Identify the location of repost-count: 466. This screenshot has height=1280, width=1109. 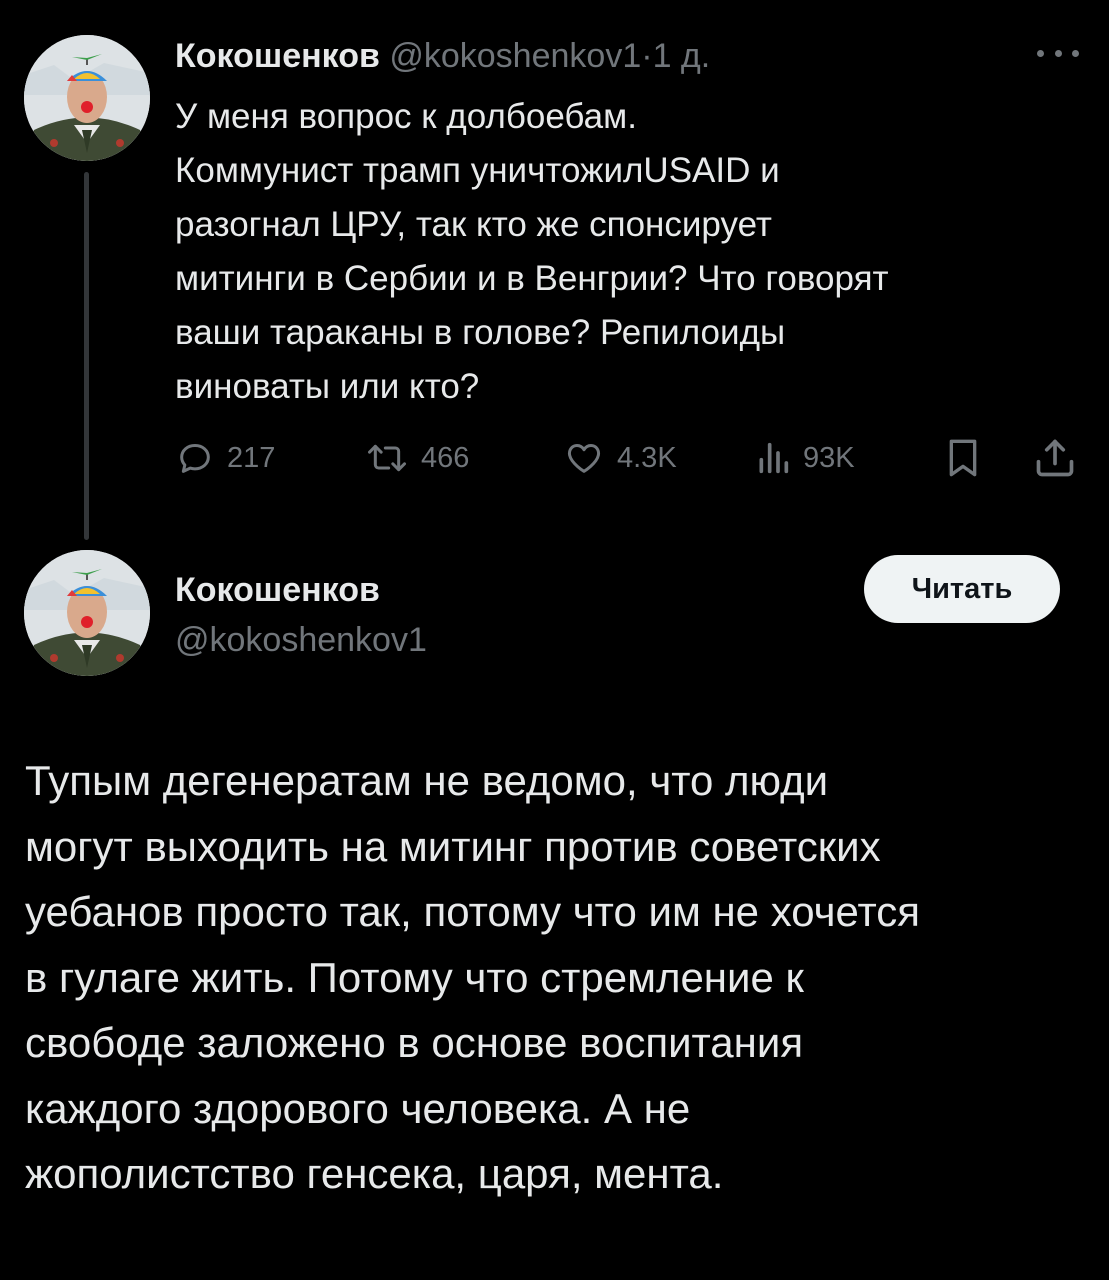
(445, 457).